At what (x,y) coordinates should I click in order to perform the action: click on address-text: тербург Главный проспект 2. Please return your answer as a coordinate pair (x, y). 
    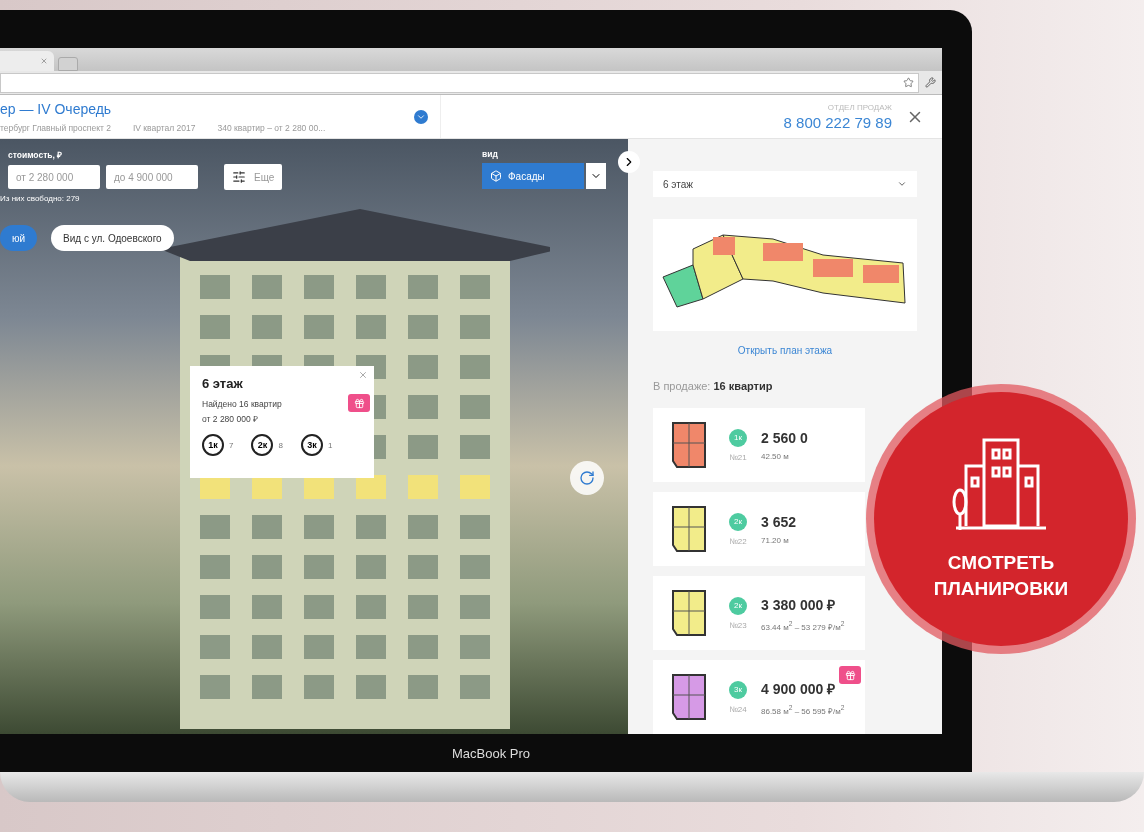
    Looking at the image, I should click on (55, 127).